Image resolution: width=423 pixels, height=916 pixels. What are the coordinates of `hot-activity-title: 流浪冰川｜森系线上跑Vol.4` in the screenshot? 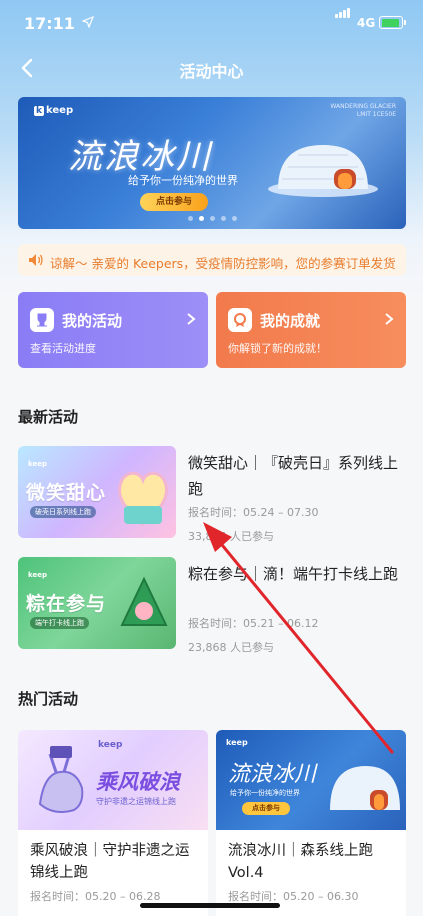 It's located at (300, 862).